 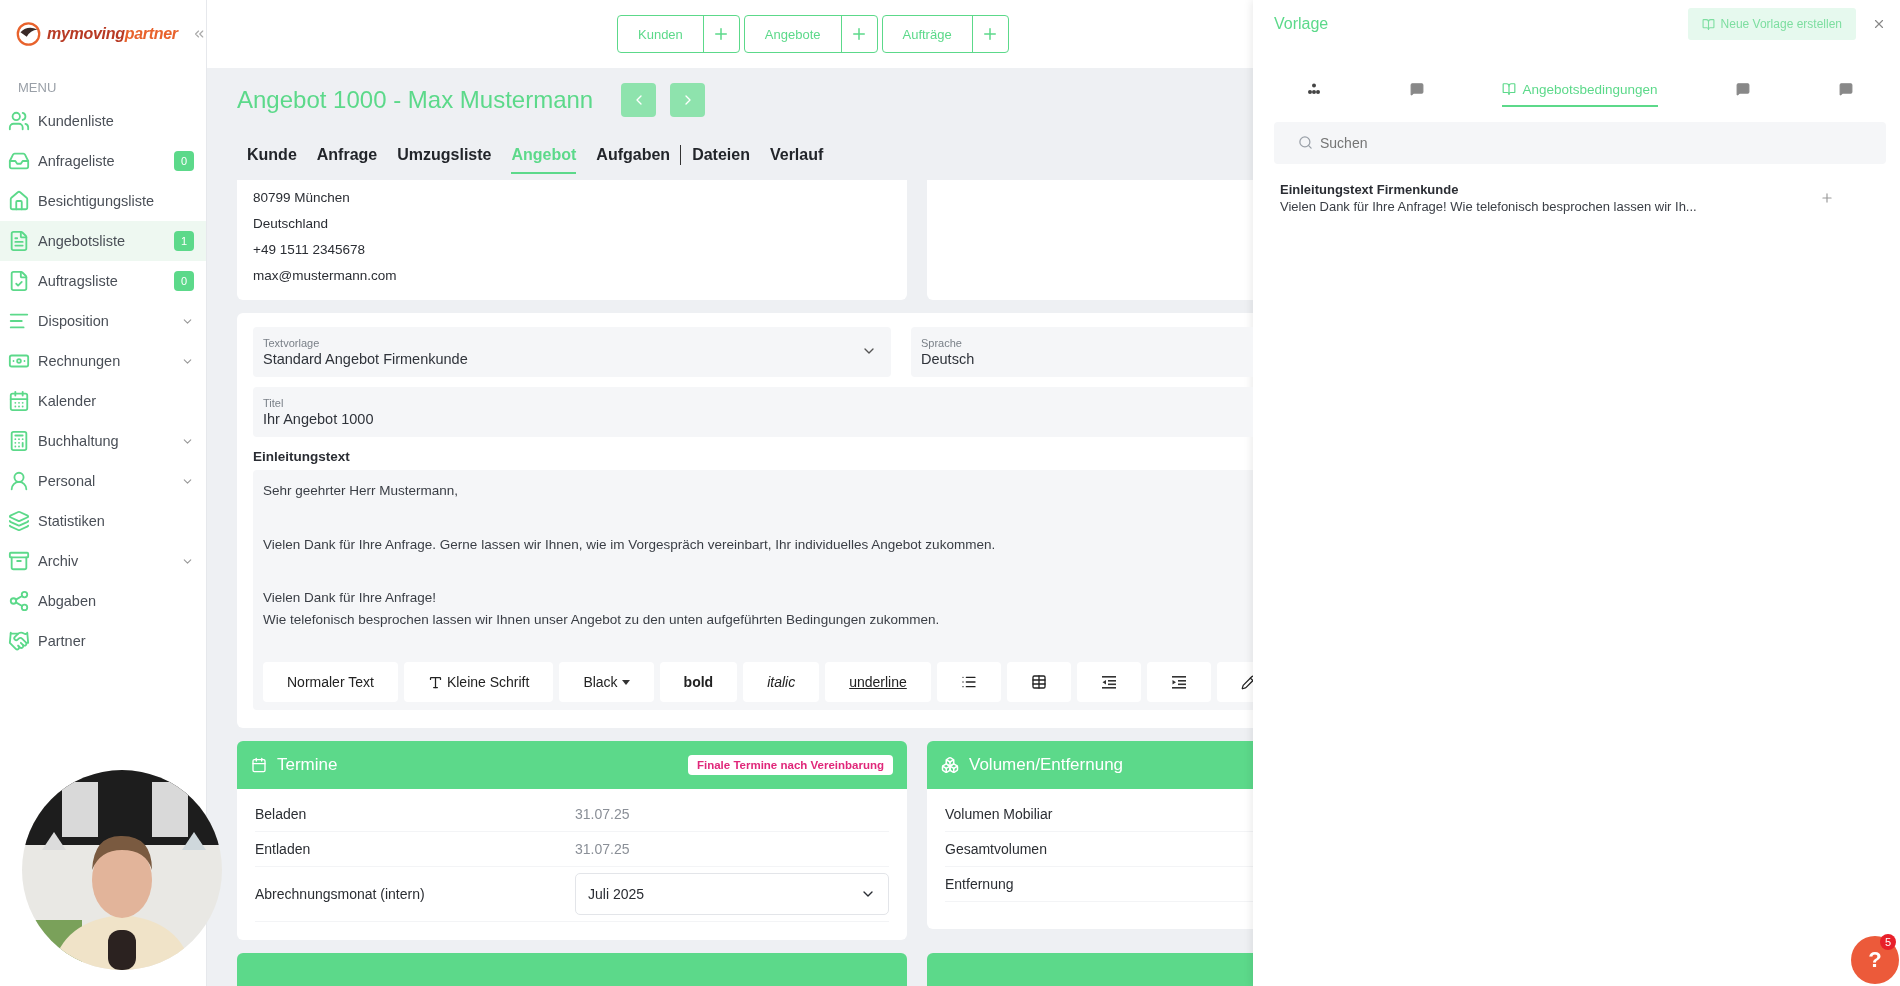 What do you see at coordinates (302, 456) in the screenshot?
I see `editor-label: Einleitungstext` at bounding box center [302, 456].